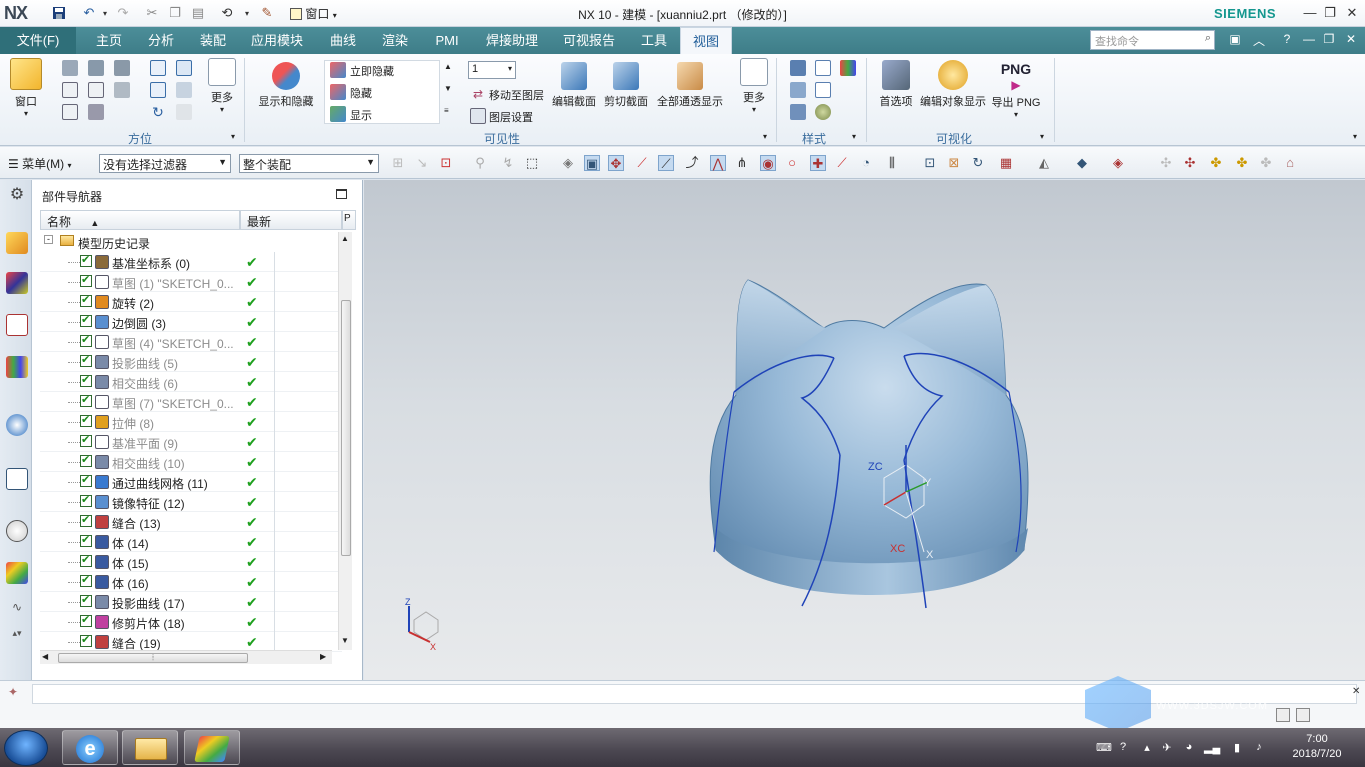 The height and width of the screenshot is (767, 1365). I want to click on scope-select: 整个装配 ▼, so click(309, 163).